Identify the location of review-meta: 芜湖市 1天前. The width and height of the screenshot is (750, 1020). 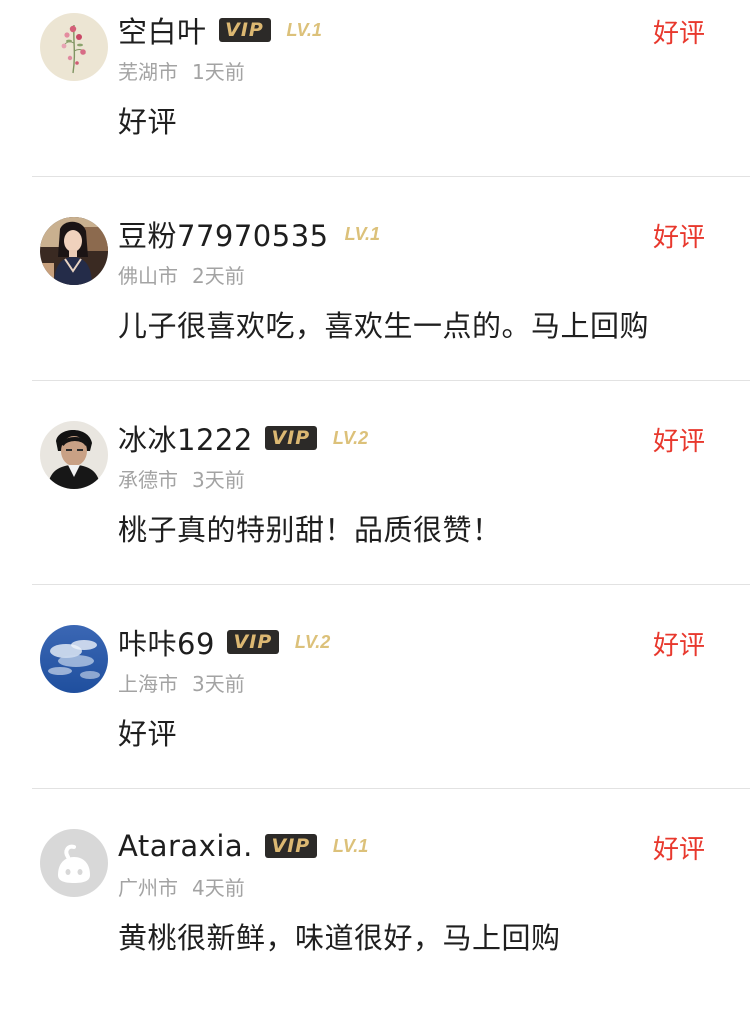
(181, 70).